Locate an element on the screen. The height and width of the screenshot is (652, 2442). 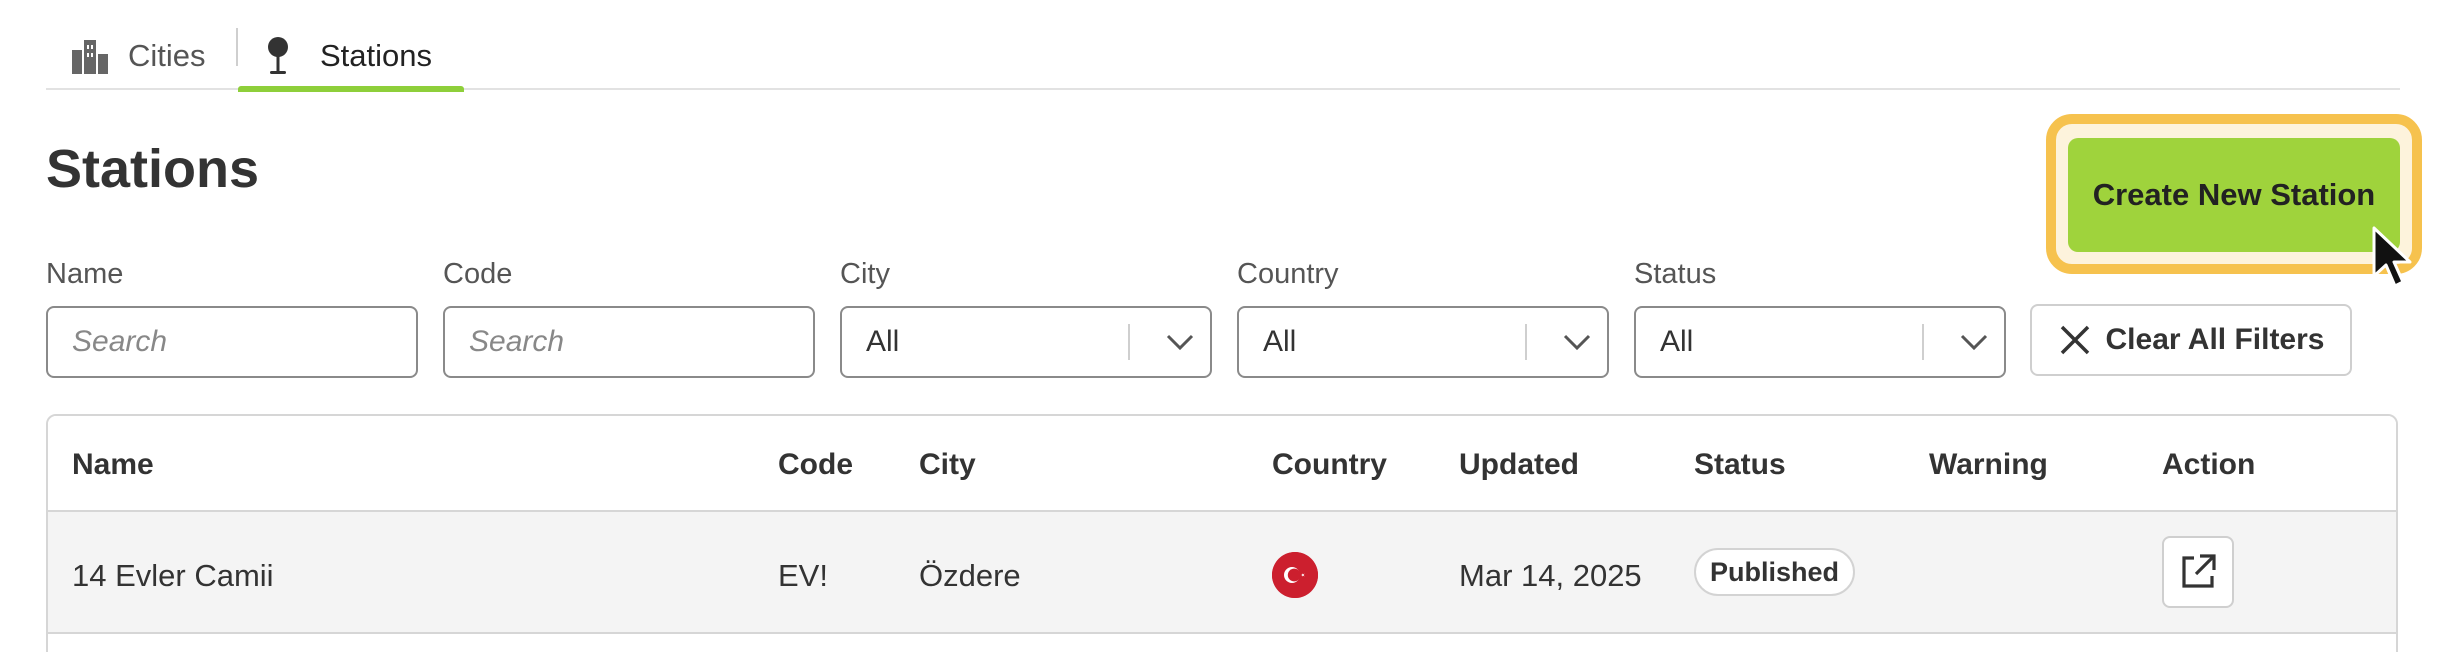
active-tab-indicator is located at coordinates (351, 89).